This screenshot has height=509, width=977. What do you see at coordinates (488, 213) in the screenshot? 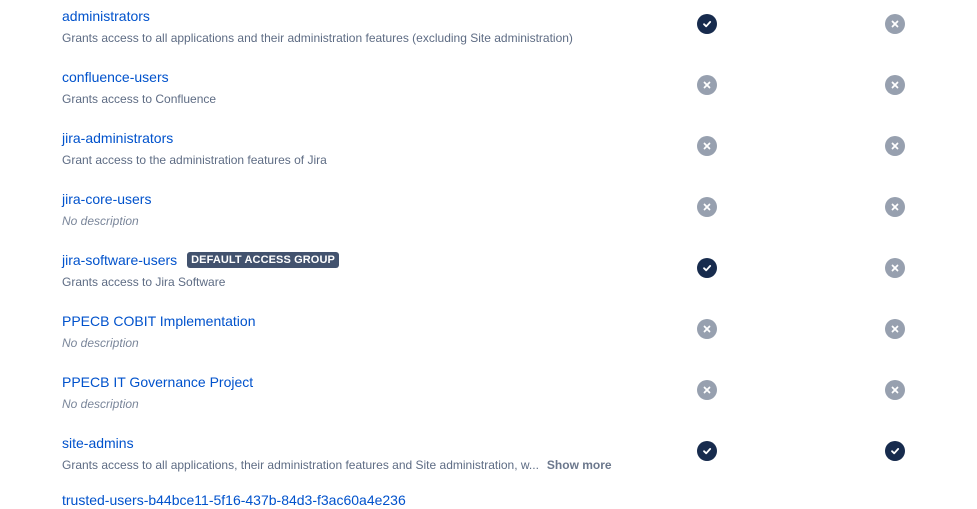
I see `group-row: jira-core-users No description` at bounding box center [488, 213].